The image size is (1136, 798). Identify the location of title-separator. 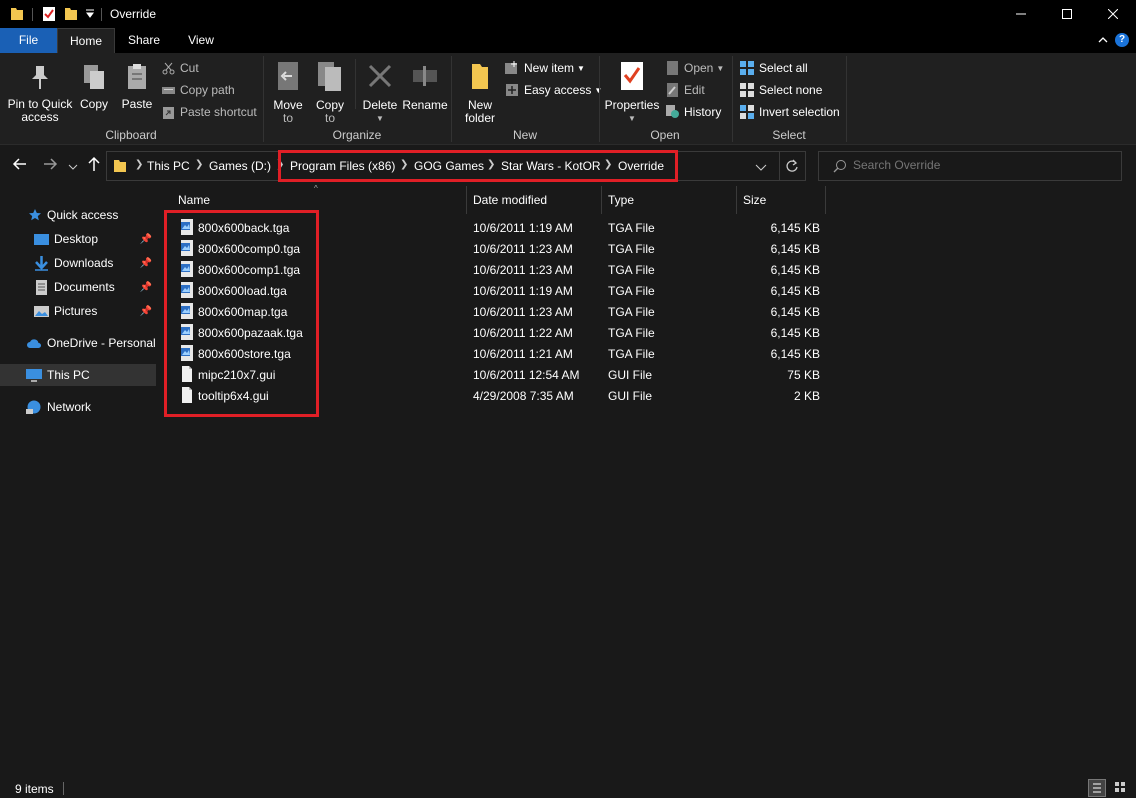
(32, 14).